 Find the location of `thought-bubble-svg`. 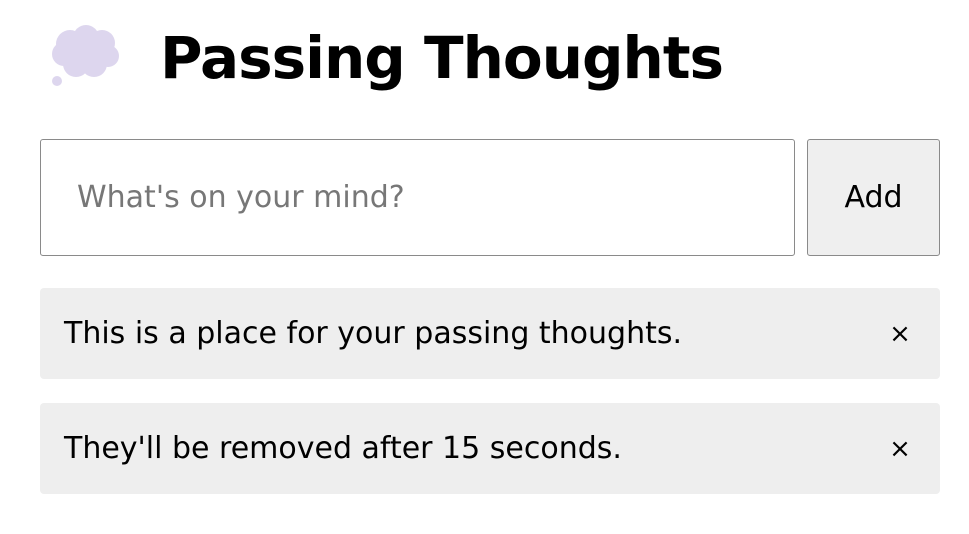

thought-bubble-svg is located at coordinates (85, 55).